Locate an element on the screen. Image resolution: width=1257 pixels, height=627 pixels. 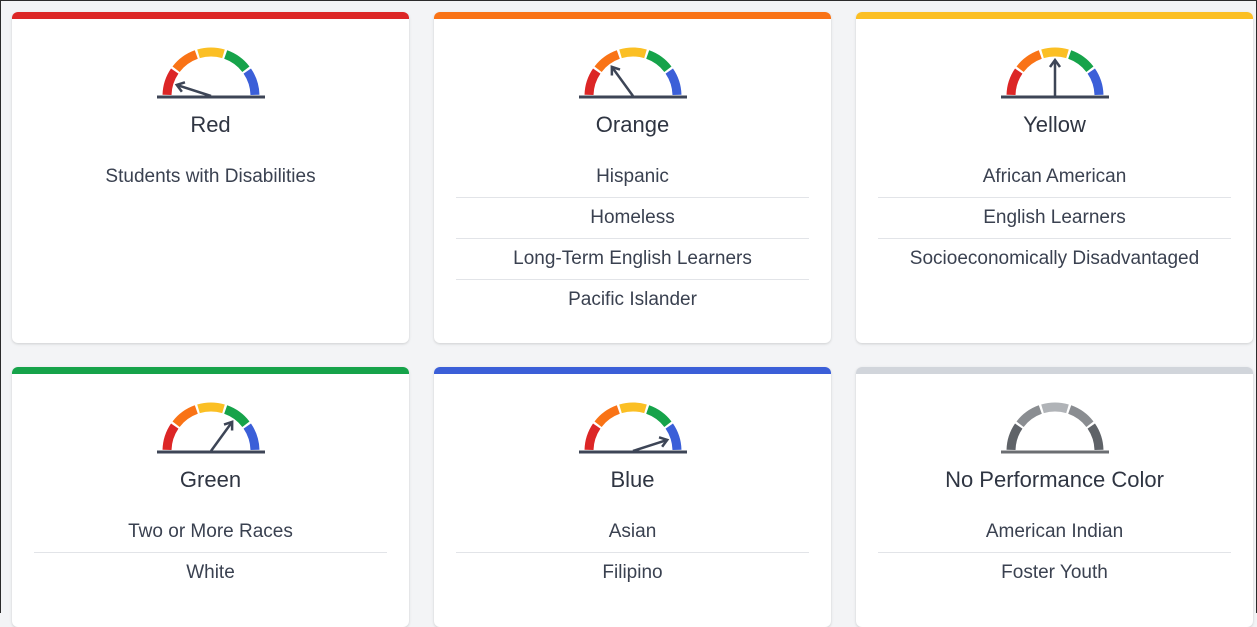
gauge-green-icon is located at coordinates (210, 428).